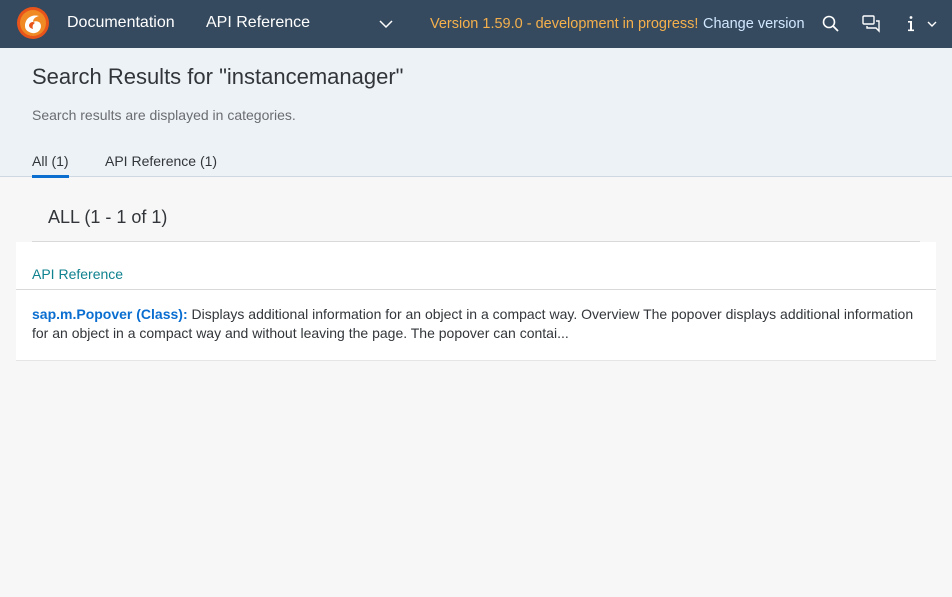  Describe the element at coordinates (754, 24) in the screenshot. I see `change-version-link: Change version` at that location.